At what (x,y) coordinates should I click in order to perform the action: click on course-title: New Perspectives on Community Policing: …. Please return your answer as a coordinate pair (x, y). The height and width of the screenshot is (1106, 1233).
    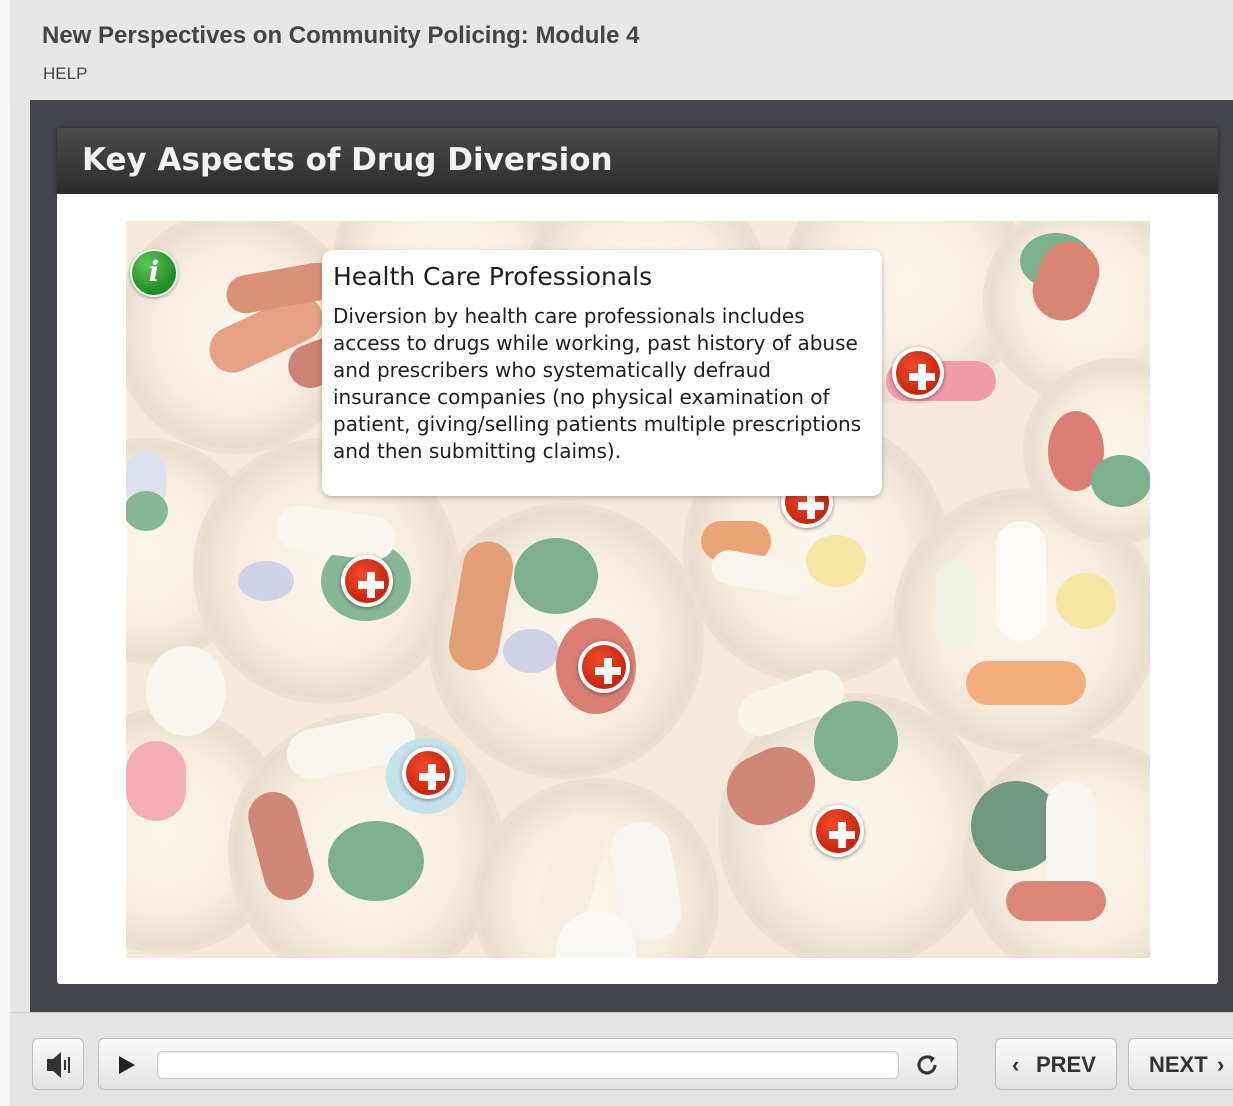
    Looking at the image, I should click on (341, 35).